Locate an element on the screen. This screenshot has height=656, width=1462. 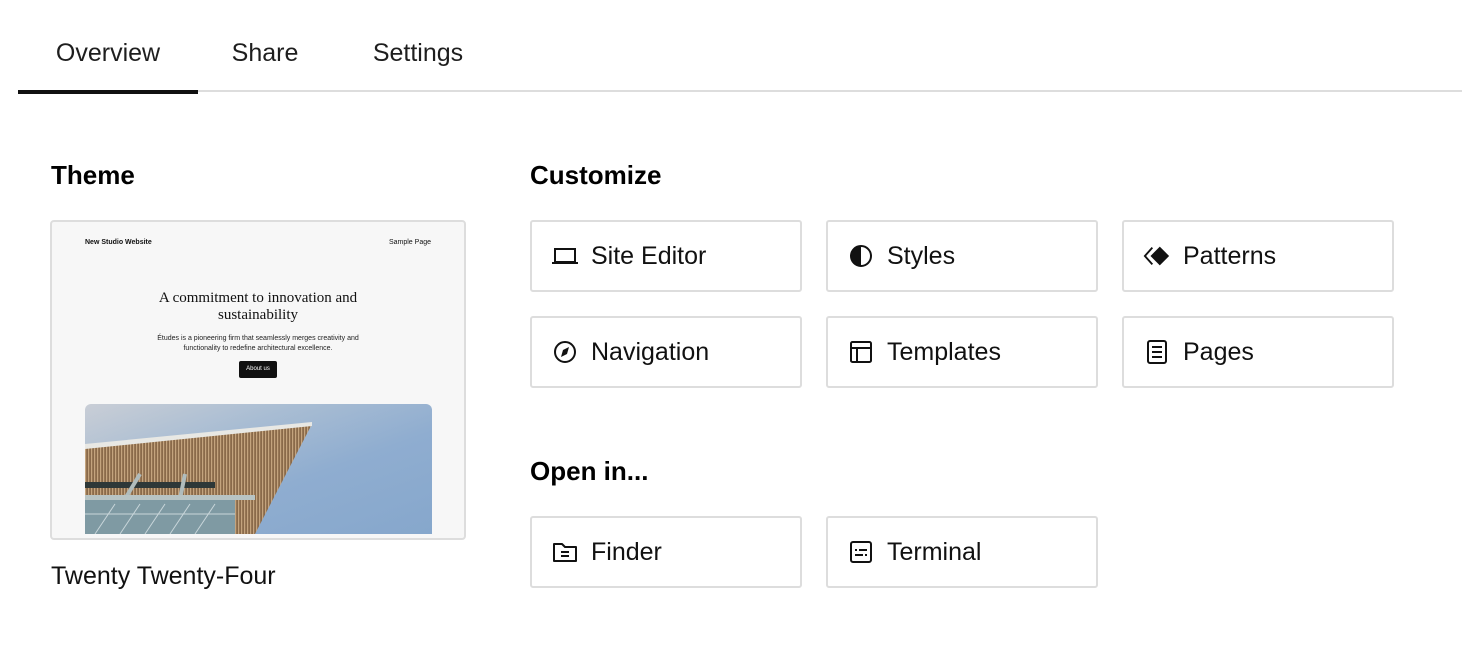
preview-about-button: About us is located at coordinates (258, 369).